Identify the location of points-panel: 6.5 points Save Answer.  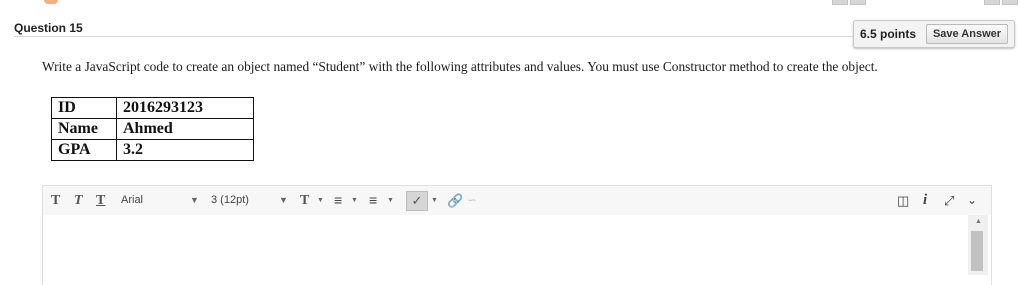
(934, 34).